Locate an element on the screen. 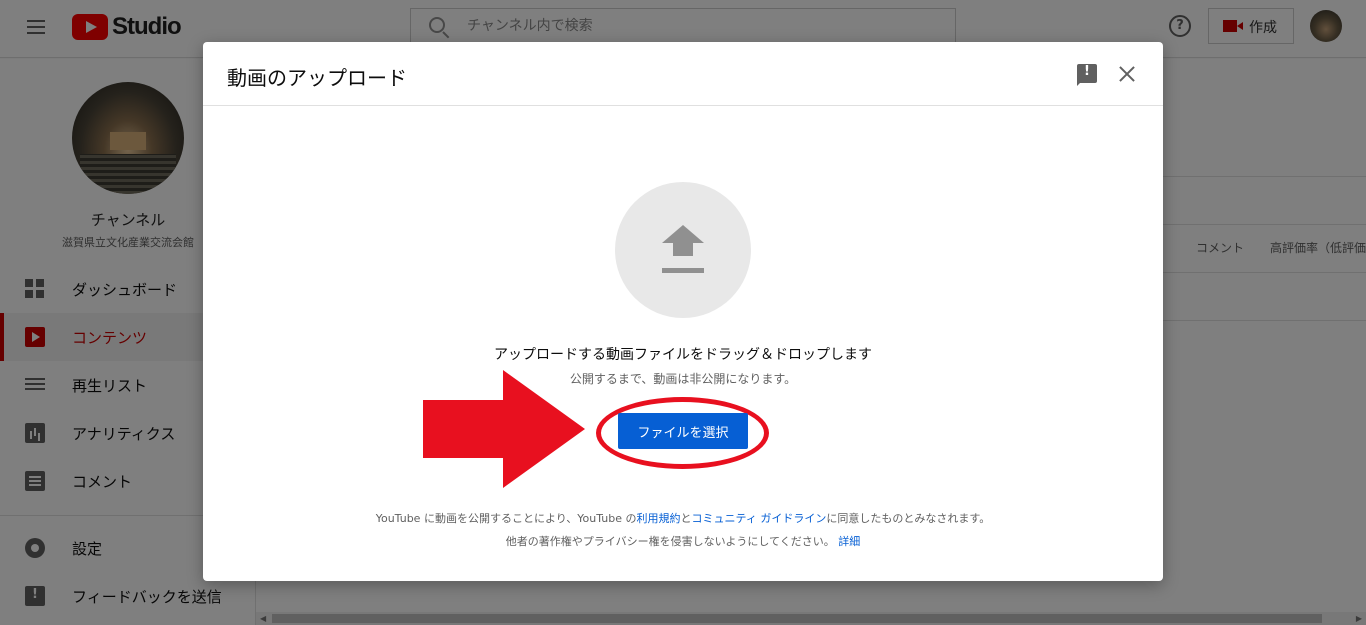 This screenshot has height=625, width=1366. rights-text: 他者の著作権やプライバシー権を侵害しないようにしてください。 is located at coordinates (670, 541).